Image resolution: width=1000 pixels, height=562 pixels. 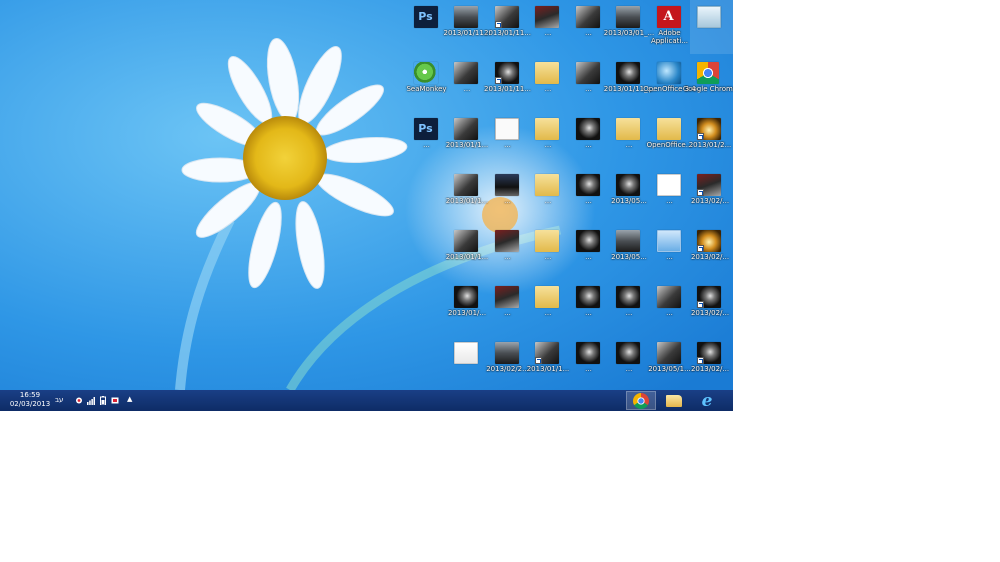 I want to click on battery-icon, so click(x=103, y=400).